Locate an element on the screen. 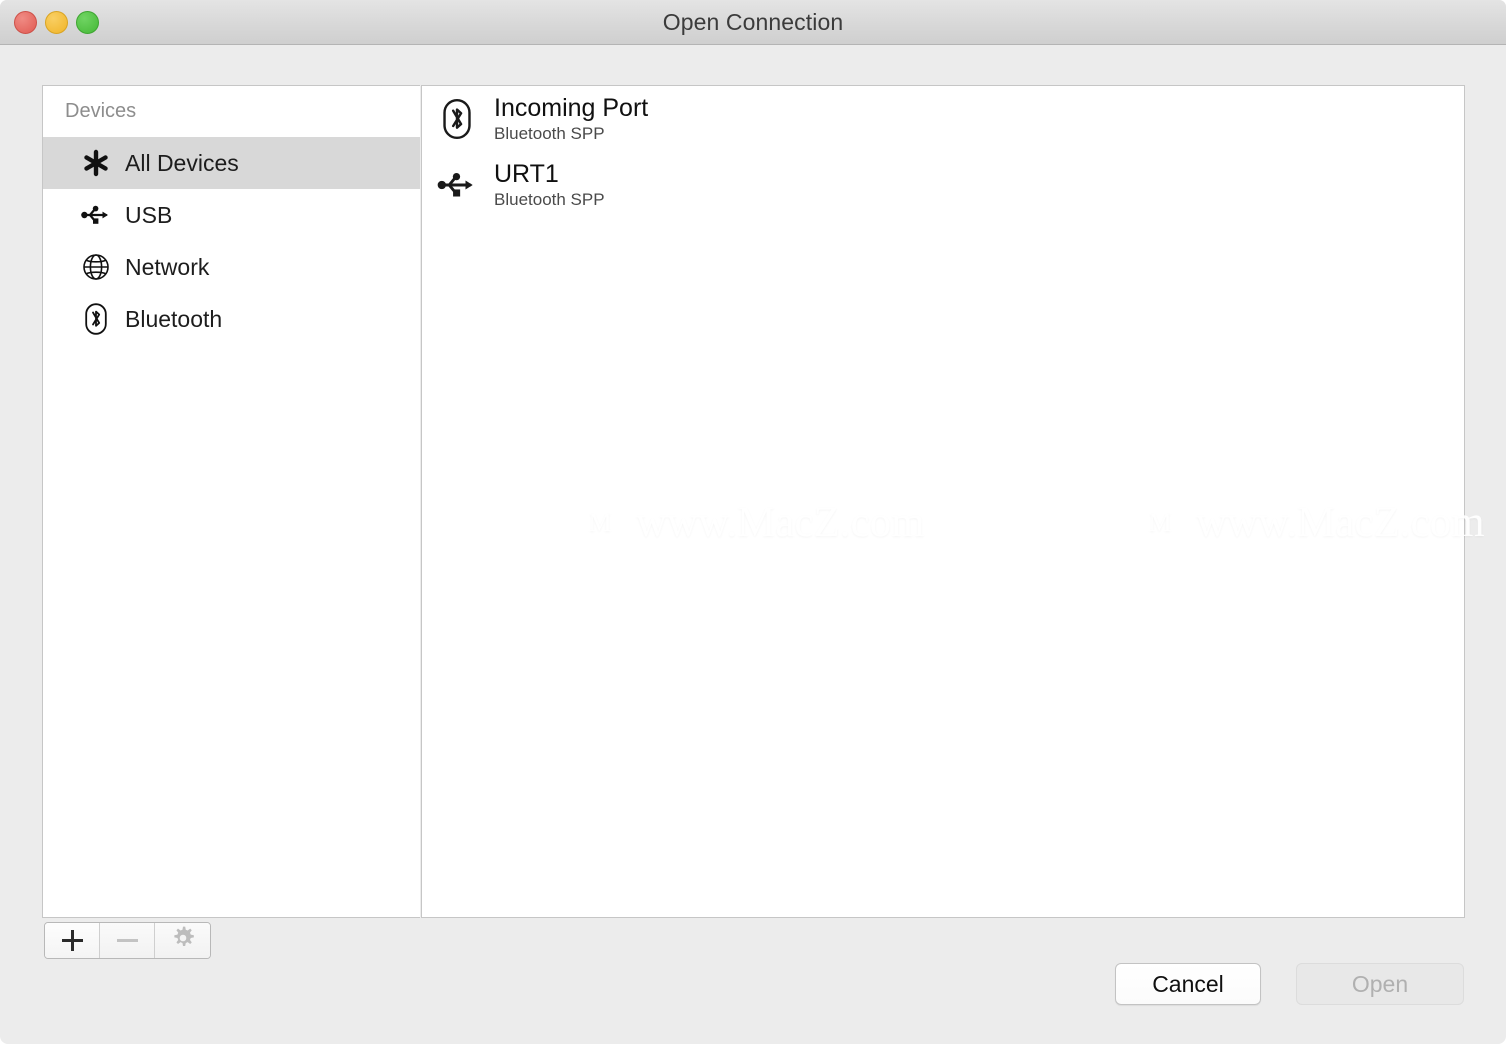  remove-device-button is located at coordinates (127, 940).